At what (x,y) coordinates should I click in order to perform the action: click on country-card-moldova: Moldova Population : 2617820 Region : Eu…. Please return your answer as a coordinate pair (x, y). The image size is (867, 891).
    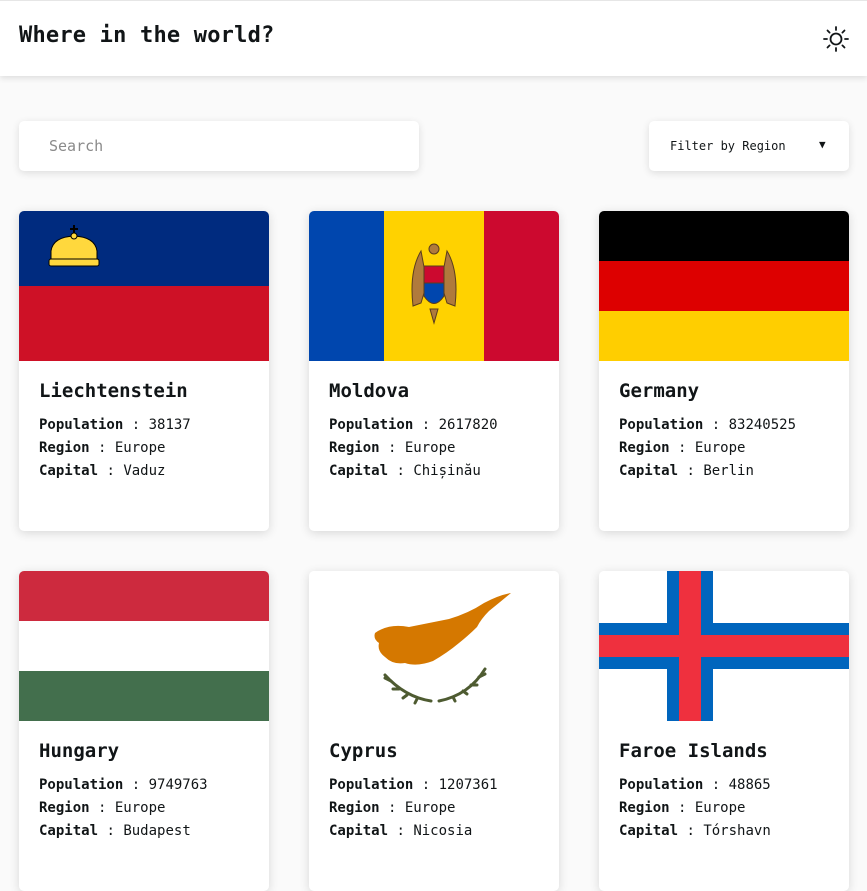
    Looking at the image, I should click on (434, 371).